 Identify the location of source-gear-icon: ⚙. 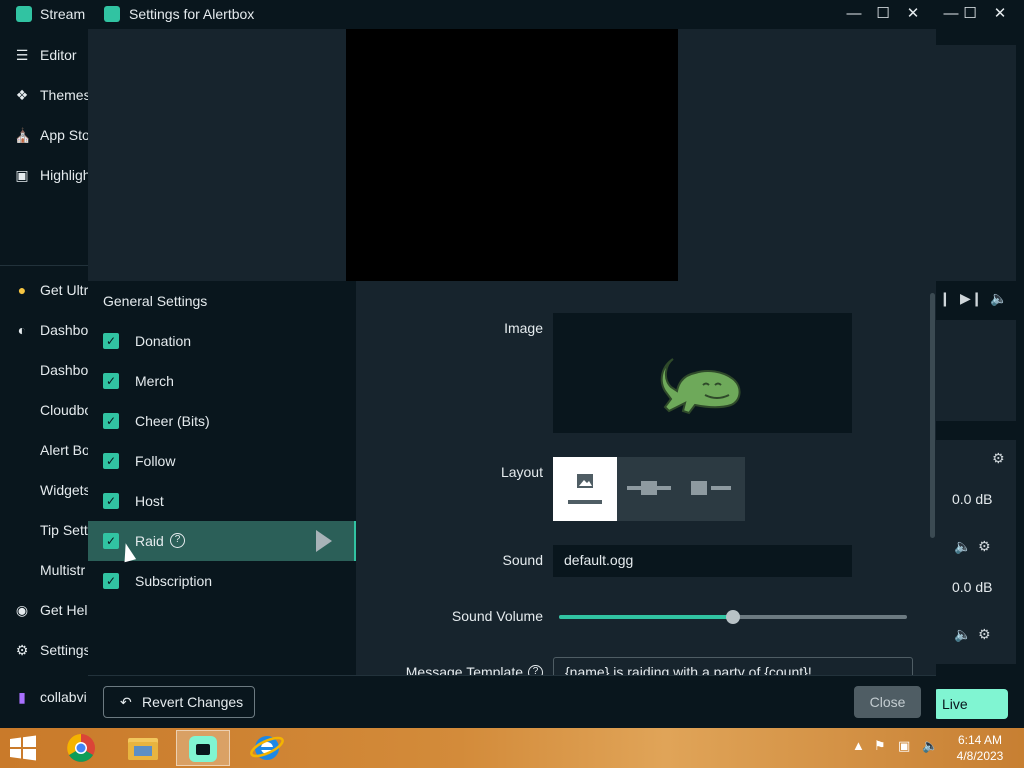
(984, 546).